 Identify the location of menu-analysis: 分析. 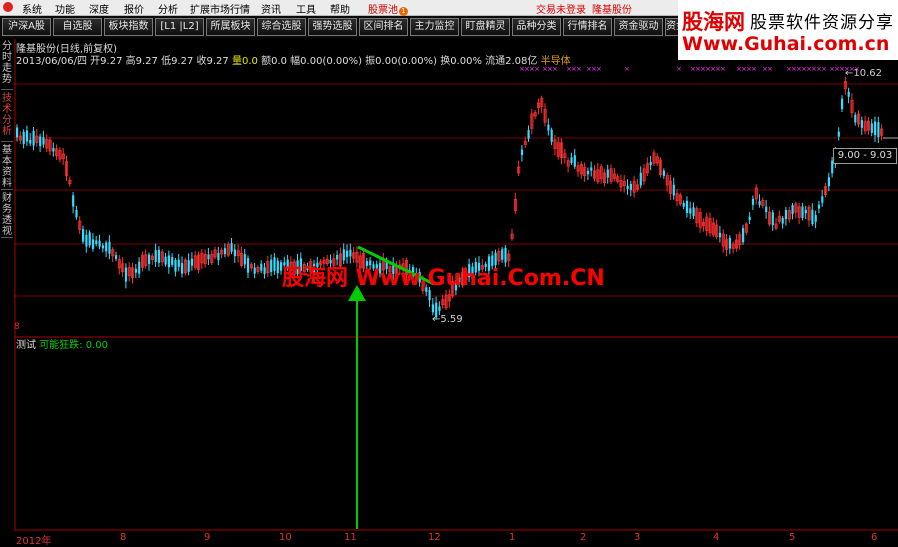
(168, 8).